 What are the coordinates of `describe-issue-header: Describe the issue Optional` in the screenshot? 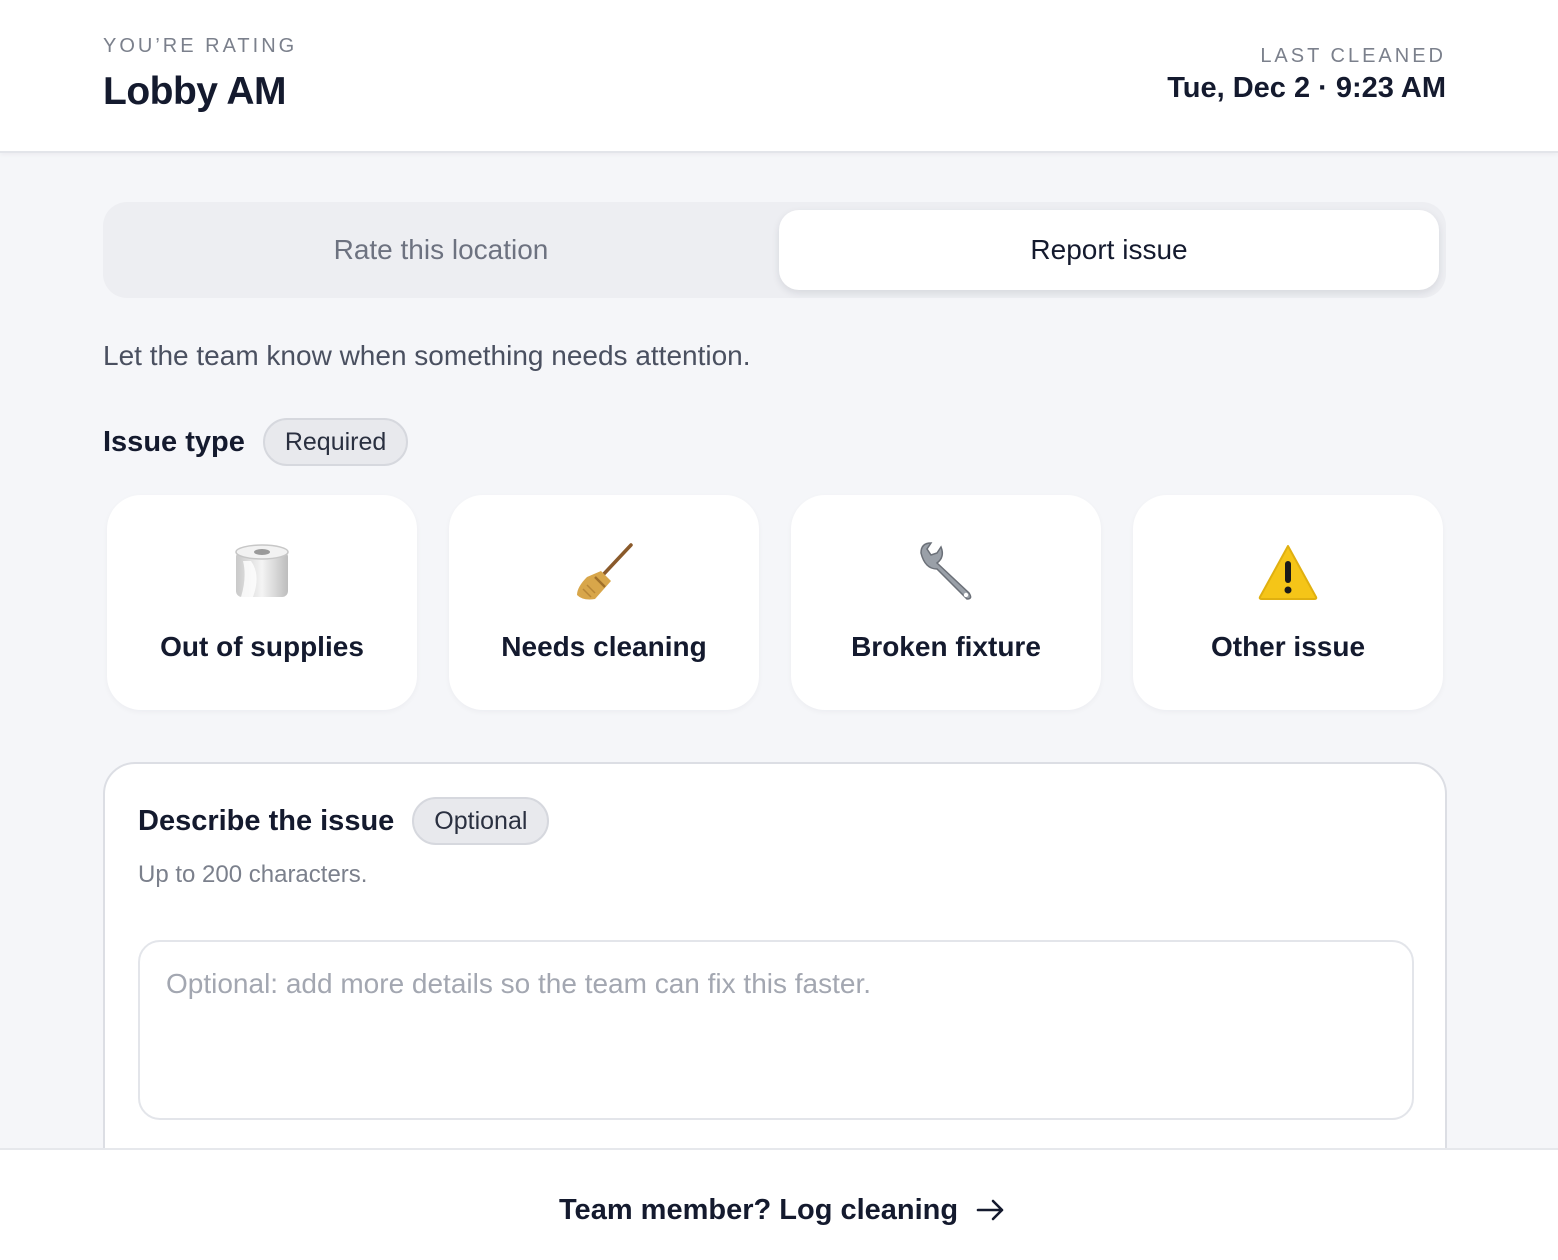 It's located at (344, 821).